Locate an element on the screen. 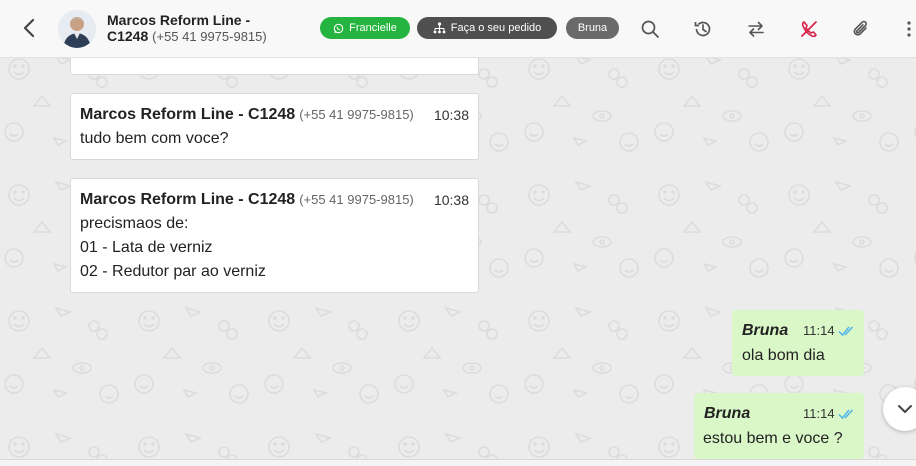 This screenshot has height=466, width=916. message-text-line: precismaos de: is located at coordinates (134, 223).